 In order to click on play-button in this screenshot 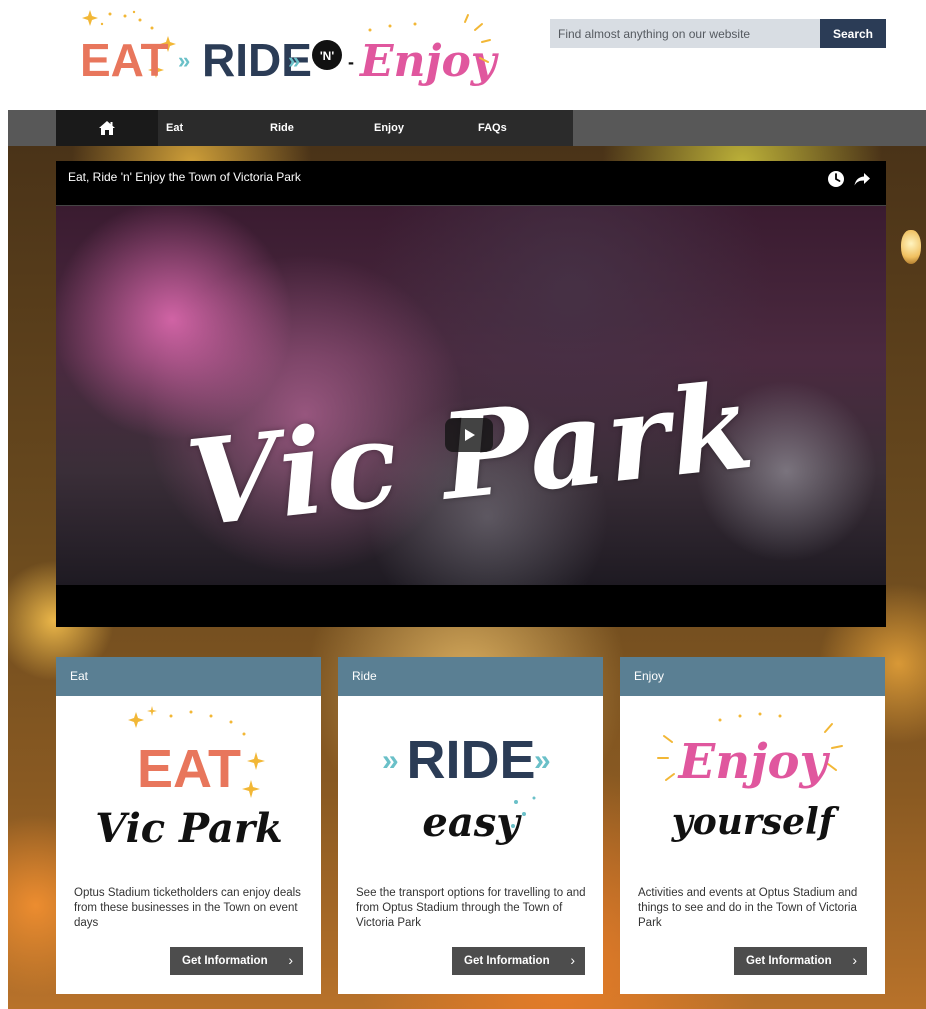, I will do `click(469, 435)`.